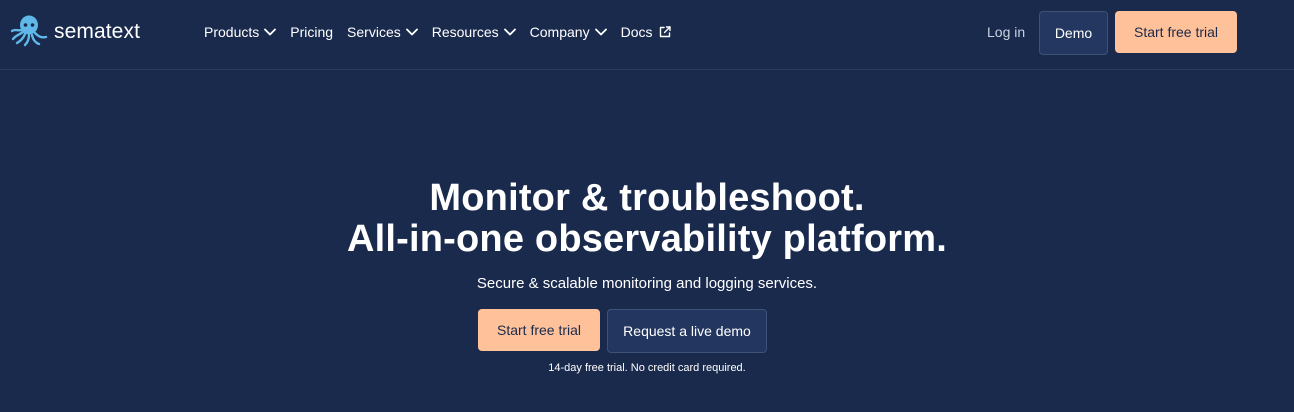  What do you see at coordinates (1073, 33) in the screenshot?
I see `demo-button: Demo` at bounding box center [1073, 33].